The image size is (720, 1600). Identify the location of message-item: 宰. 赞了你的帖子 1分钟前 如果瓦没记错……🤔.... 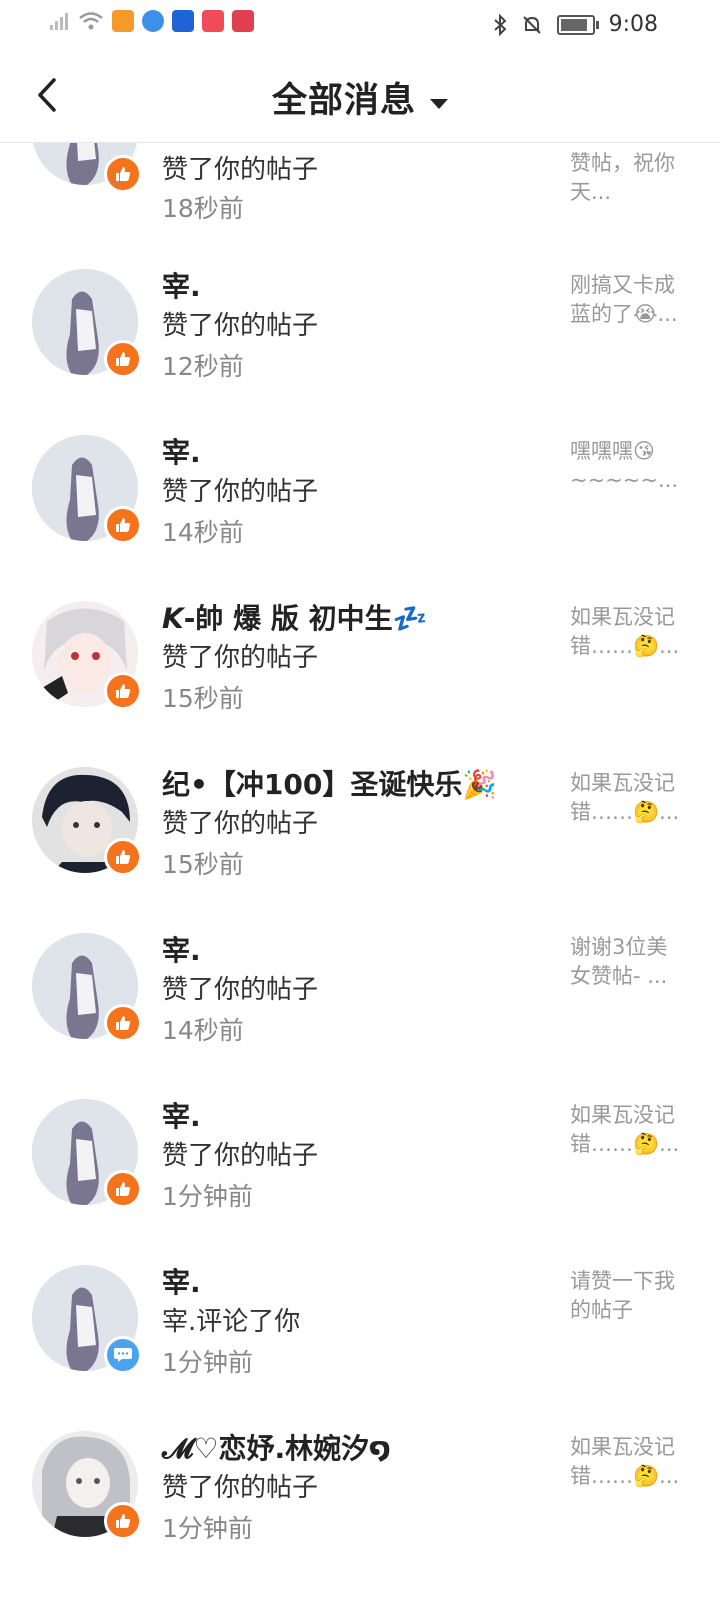
(360, 1178).